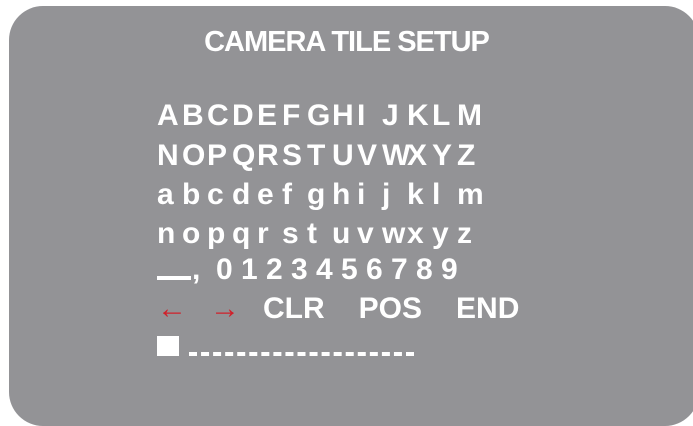 This screenshot has width=693, height=426. Describe the element at coordinates (344, 116) in the screenshot. I see `char-H: H` at that location.